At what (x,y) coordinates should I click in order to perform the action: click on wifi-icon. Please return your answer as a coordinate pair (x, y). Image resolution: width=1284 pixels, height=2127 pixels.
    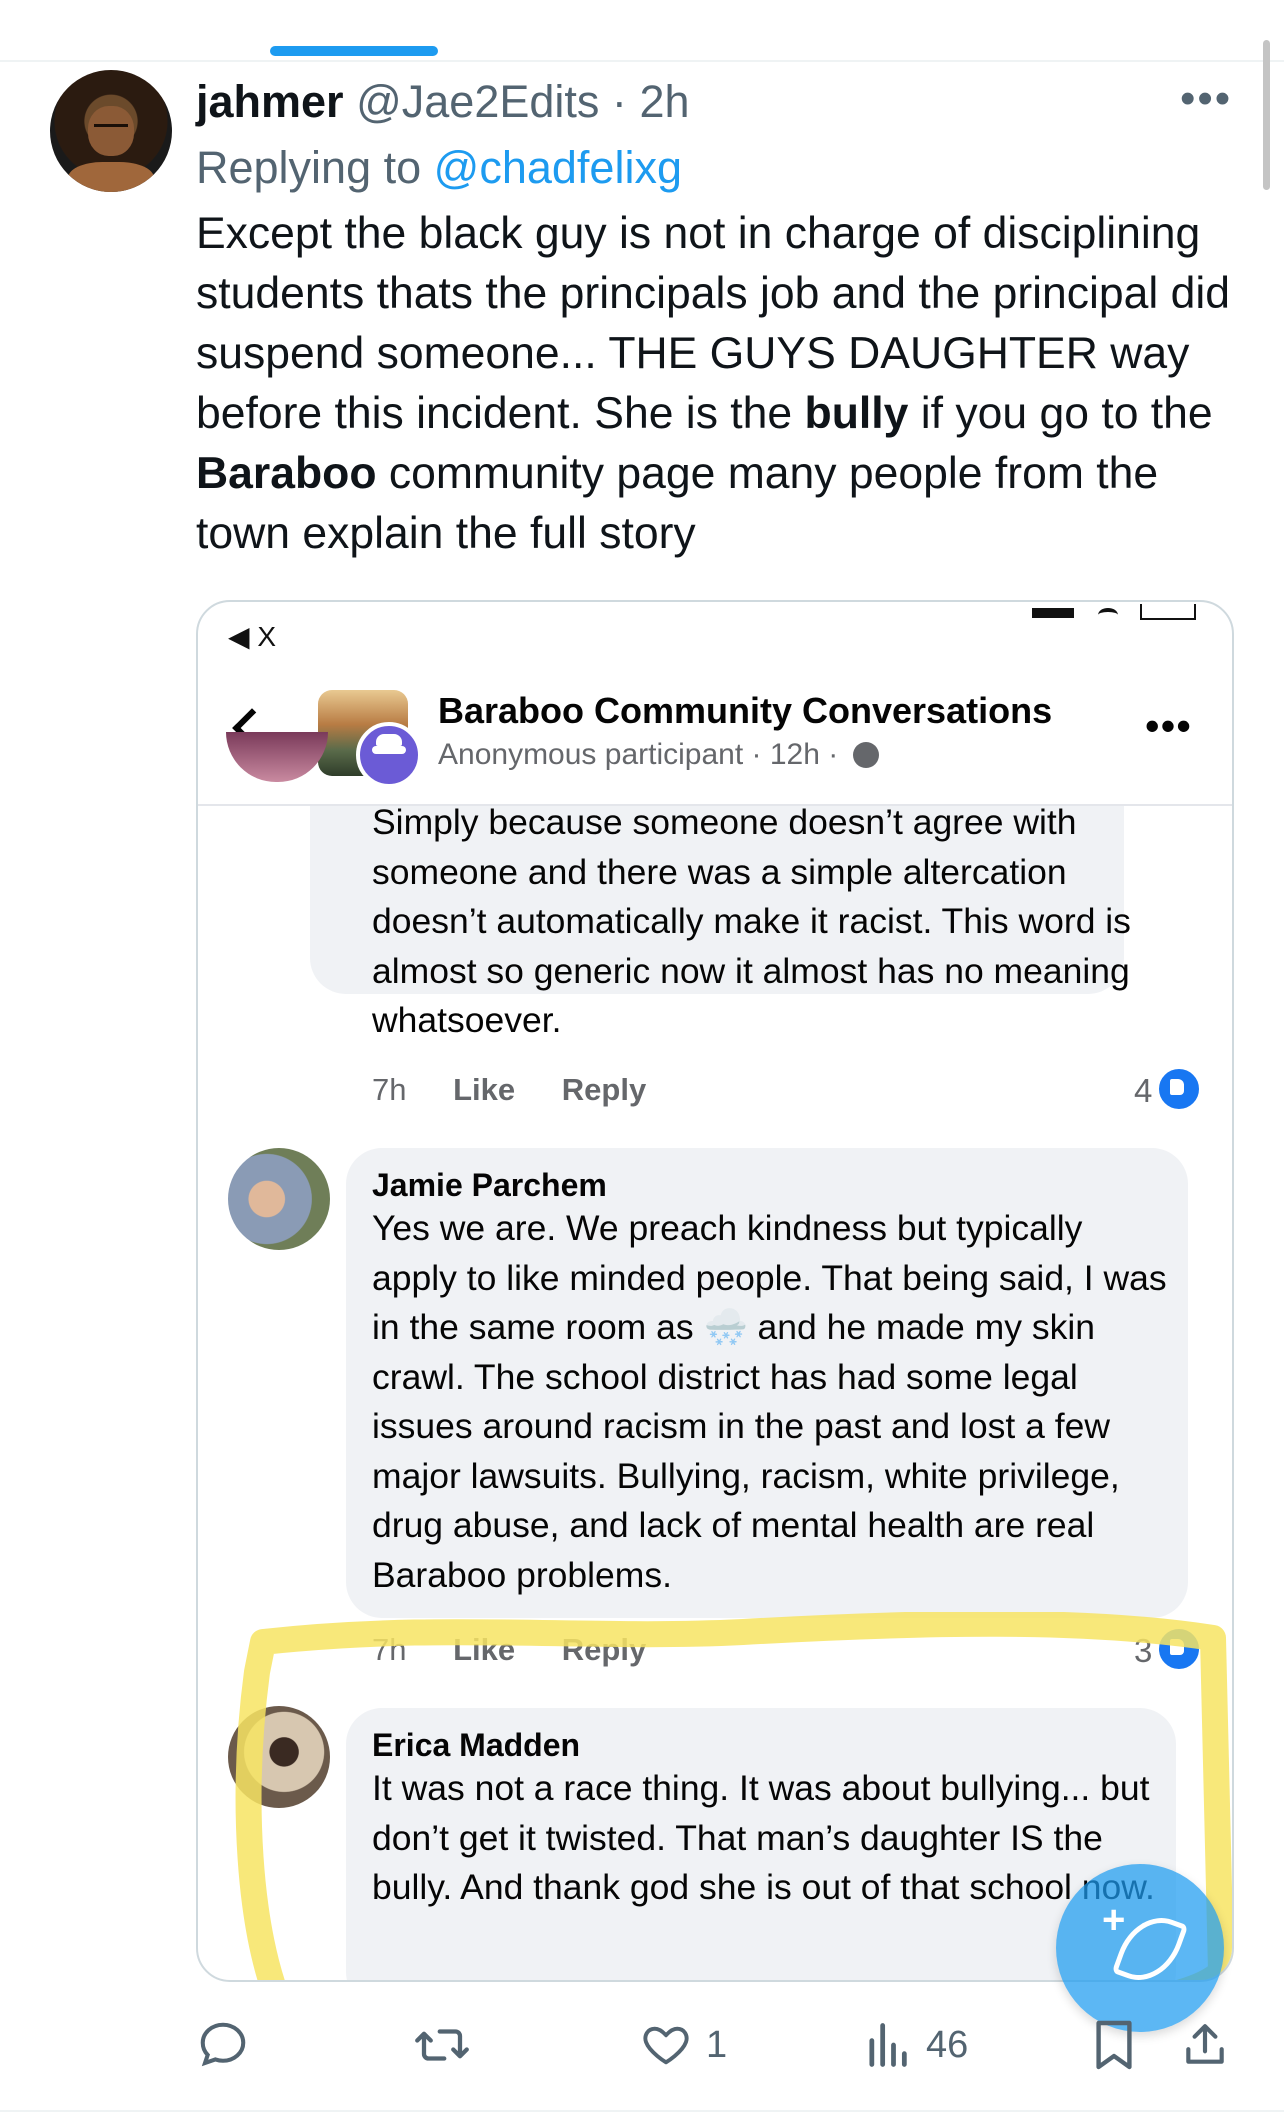
    Looking at the image, I should click on (1108, 615).